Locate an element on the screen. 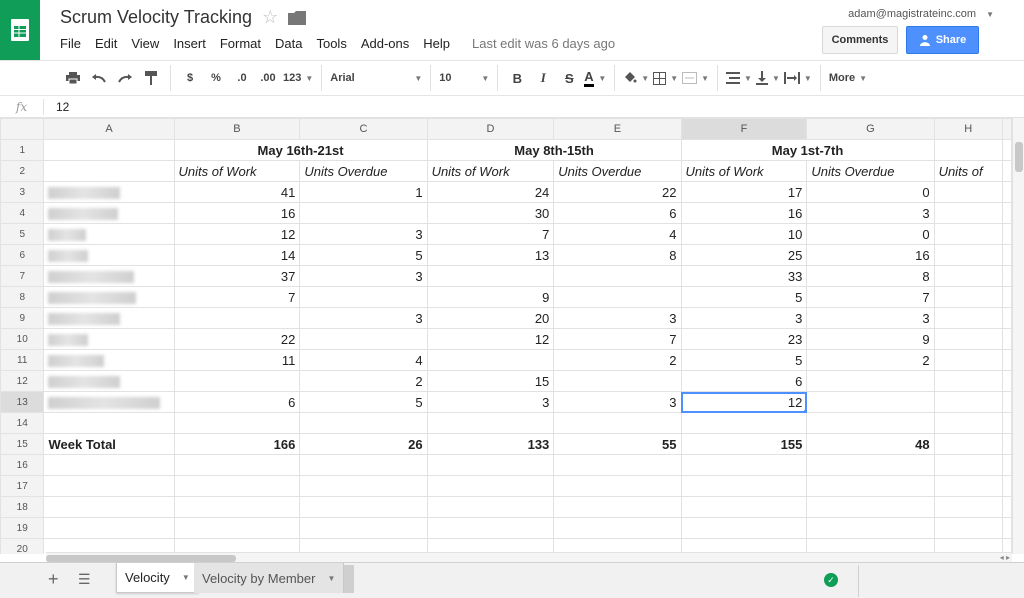 The width and height of the screenshot is (1024, 598). column-header-d: D is located at coordinates (490, 129).